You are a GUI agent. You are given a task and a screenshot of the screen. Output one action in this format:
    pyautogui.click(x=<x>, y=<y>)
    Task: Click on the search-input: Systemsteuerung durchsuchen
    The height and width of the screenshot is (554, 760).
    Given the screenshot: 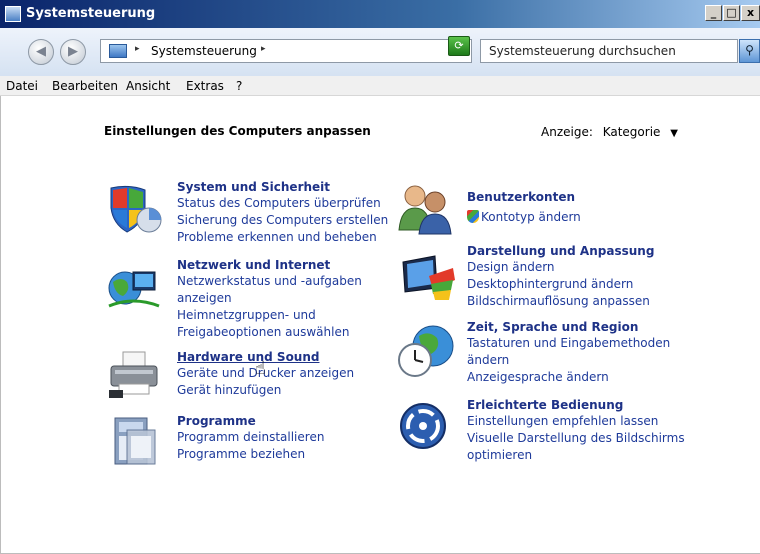 What is the action you would take?
    pyautogui.click(x=609, y=51)
    